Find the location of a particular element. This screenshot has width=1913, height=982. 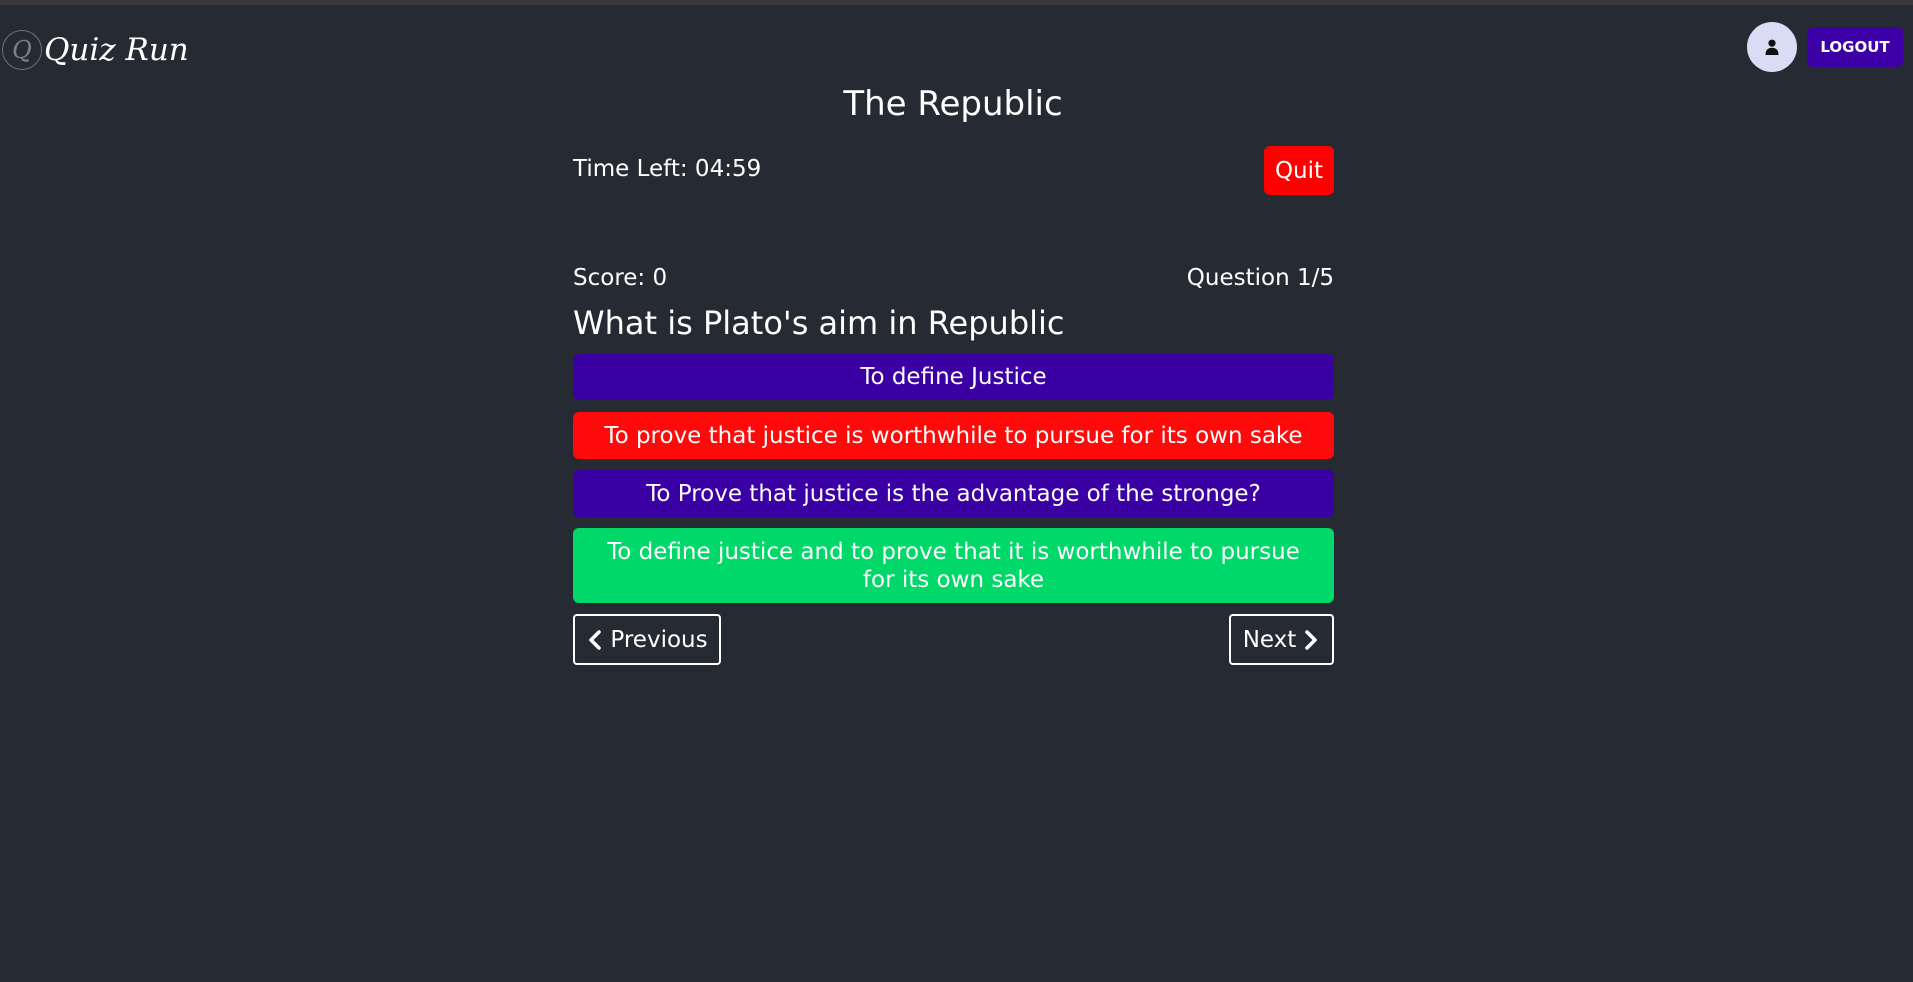

brand-name: Quiz Run is located at coordinates (116, 50).